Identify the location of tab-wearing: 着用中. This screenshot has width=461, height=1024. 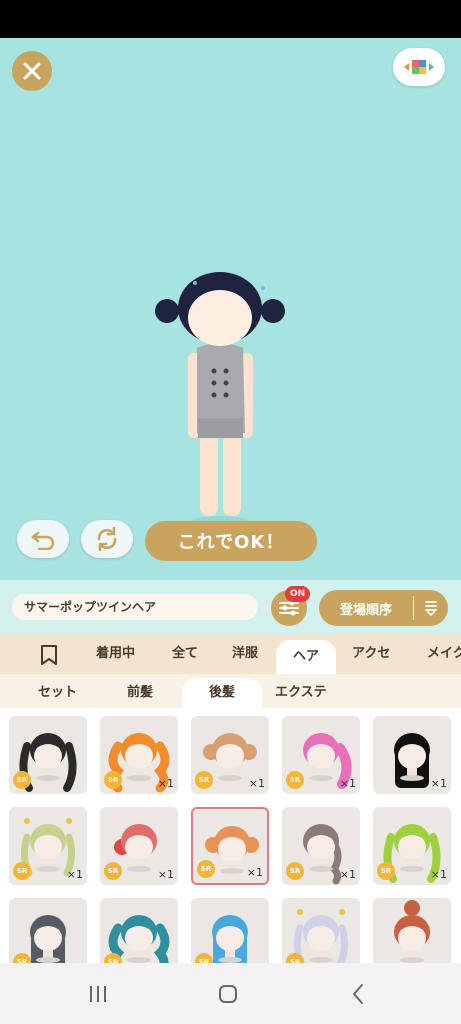
(115, 654).